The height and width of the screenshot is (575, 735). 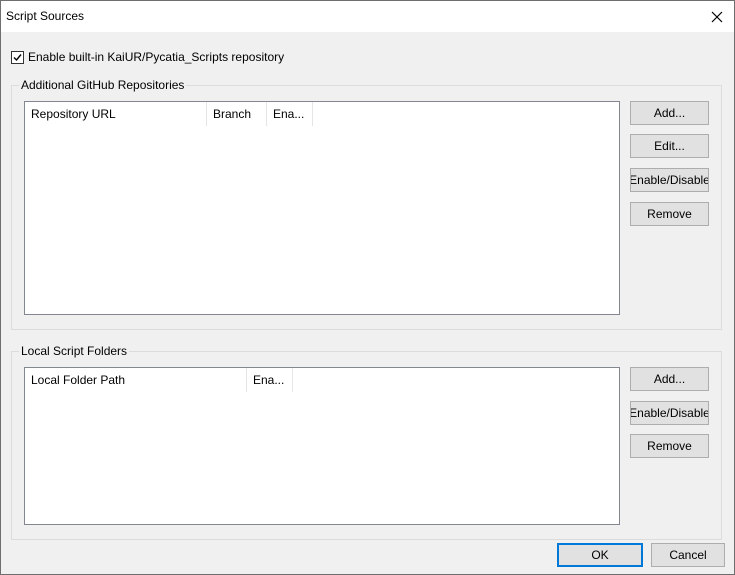 What do you see at coordinates (74, 351) in the screenshot?
I see `local-folders-title: Local Script Folders` at bounding box center [74, 351].